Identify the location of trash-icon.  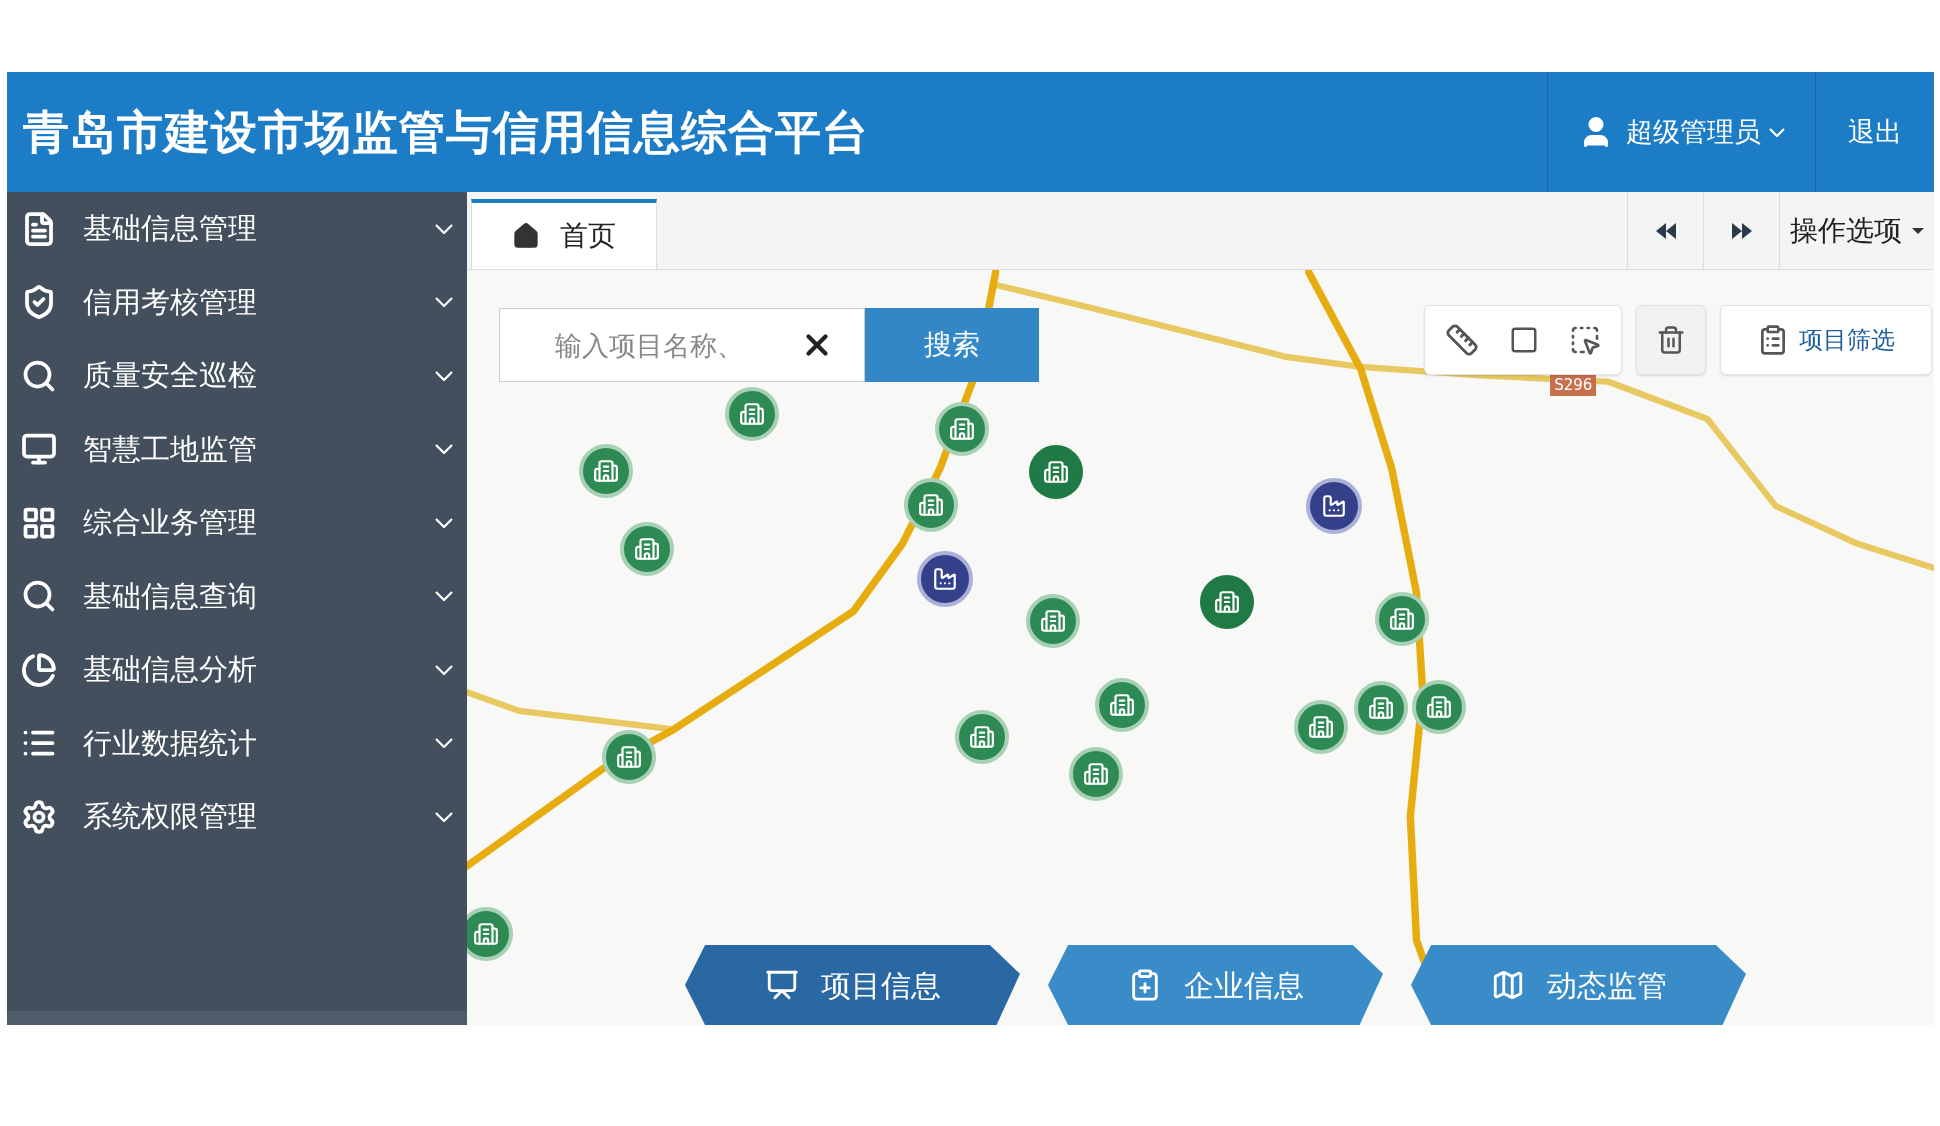
(1671, 340).